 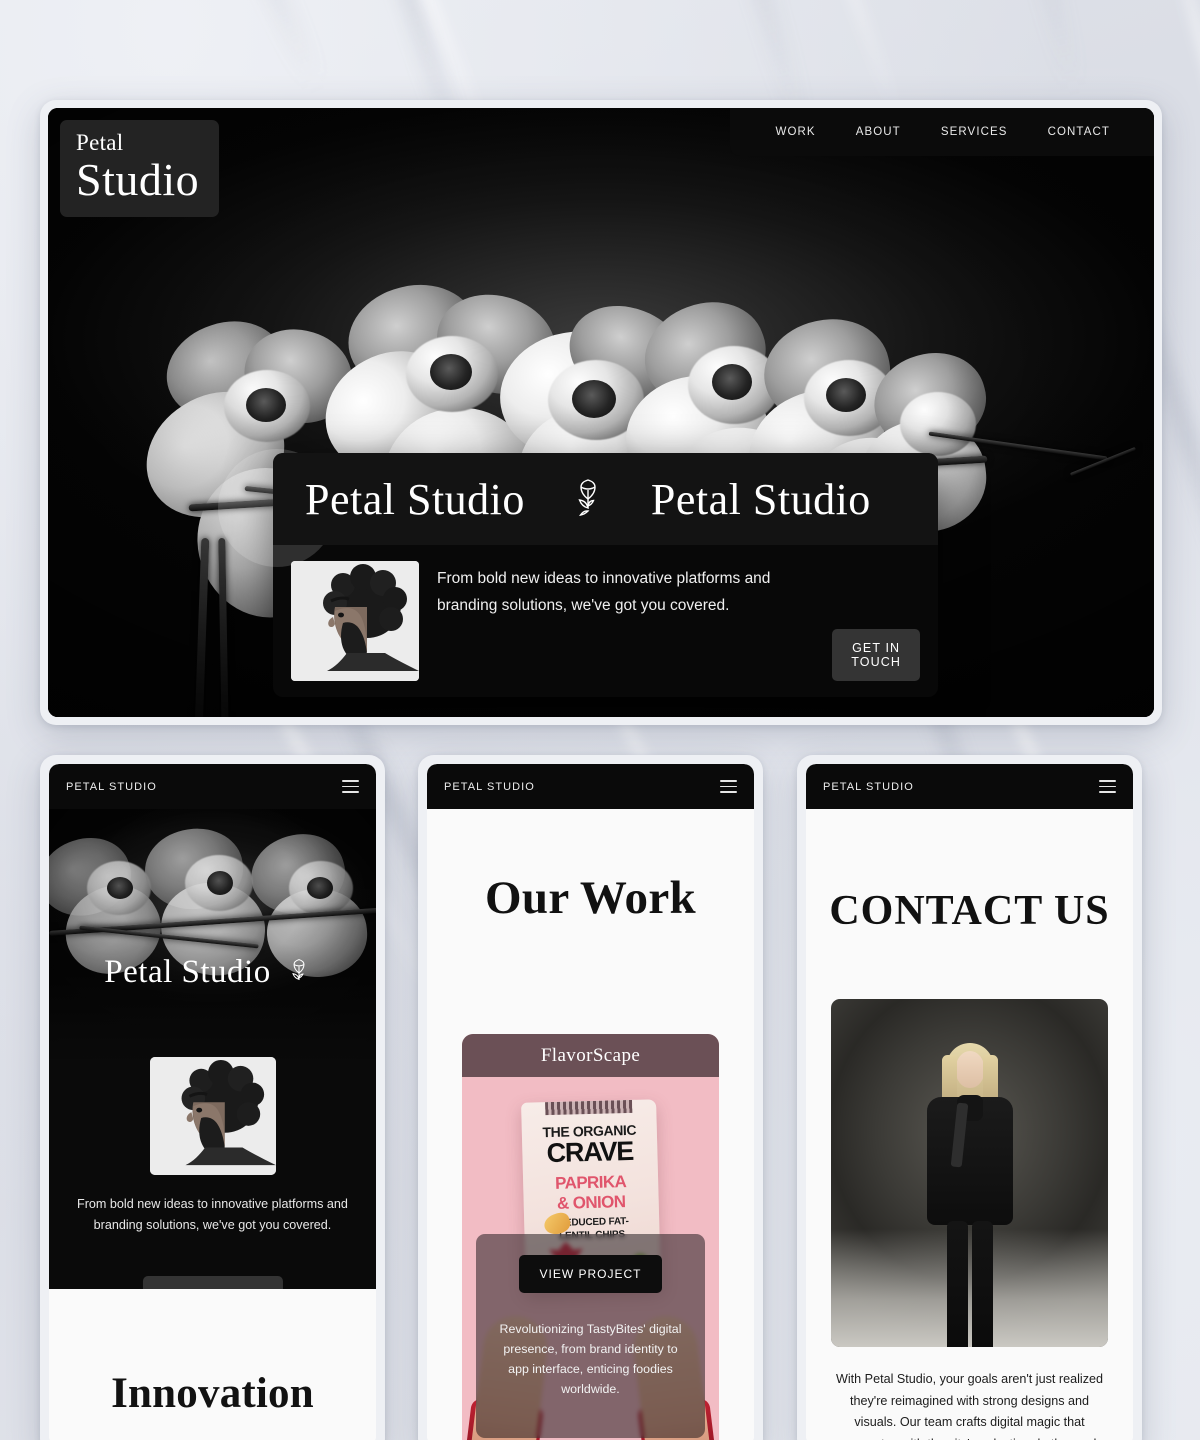 What do you see at coordinates (415, 499) in the screenshot?
I see `marquee-word-1: Petal Studio` at bounding box center [415, 499].